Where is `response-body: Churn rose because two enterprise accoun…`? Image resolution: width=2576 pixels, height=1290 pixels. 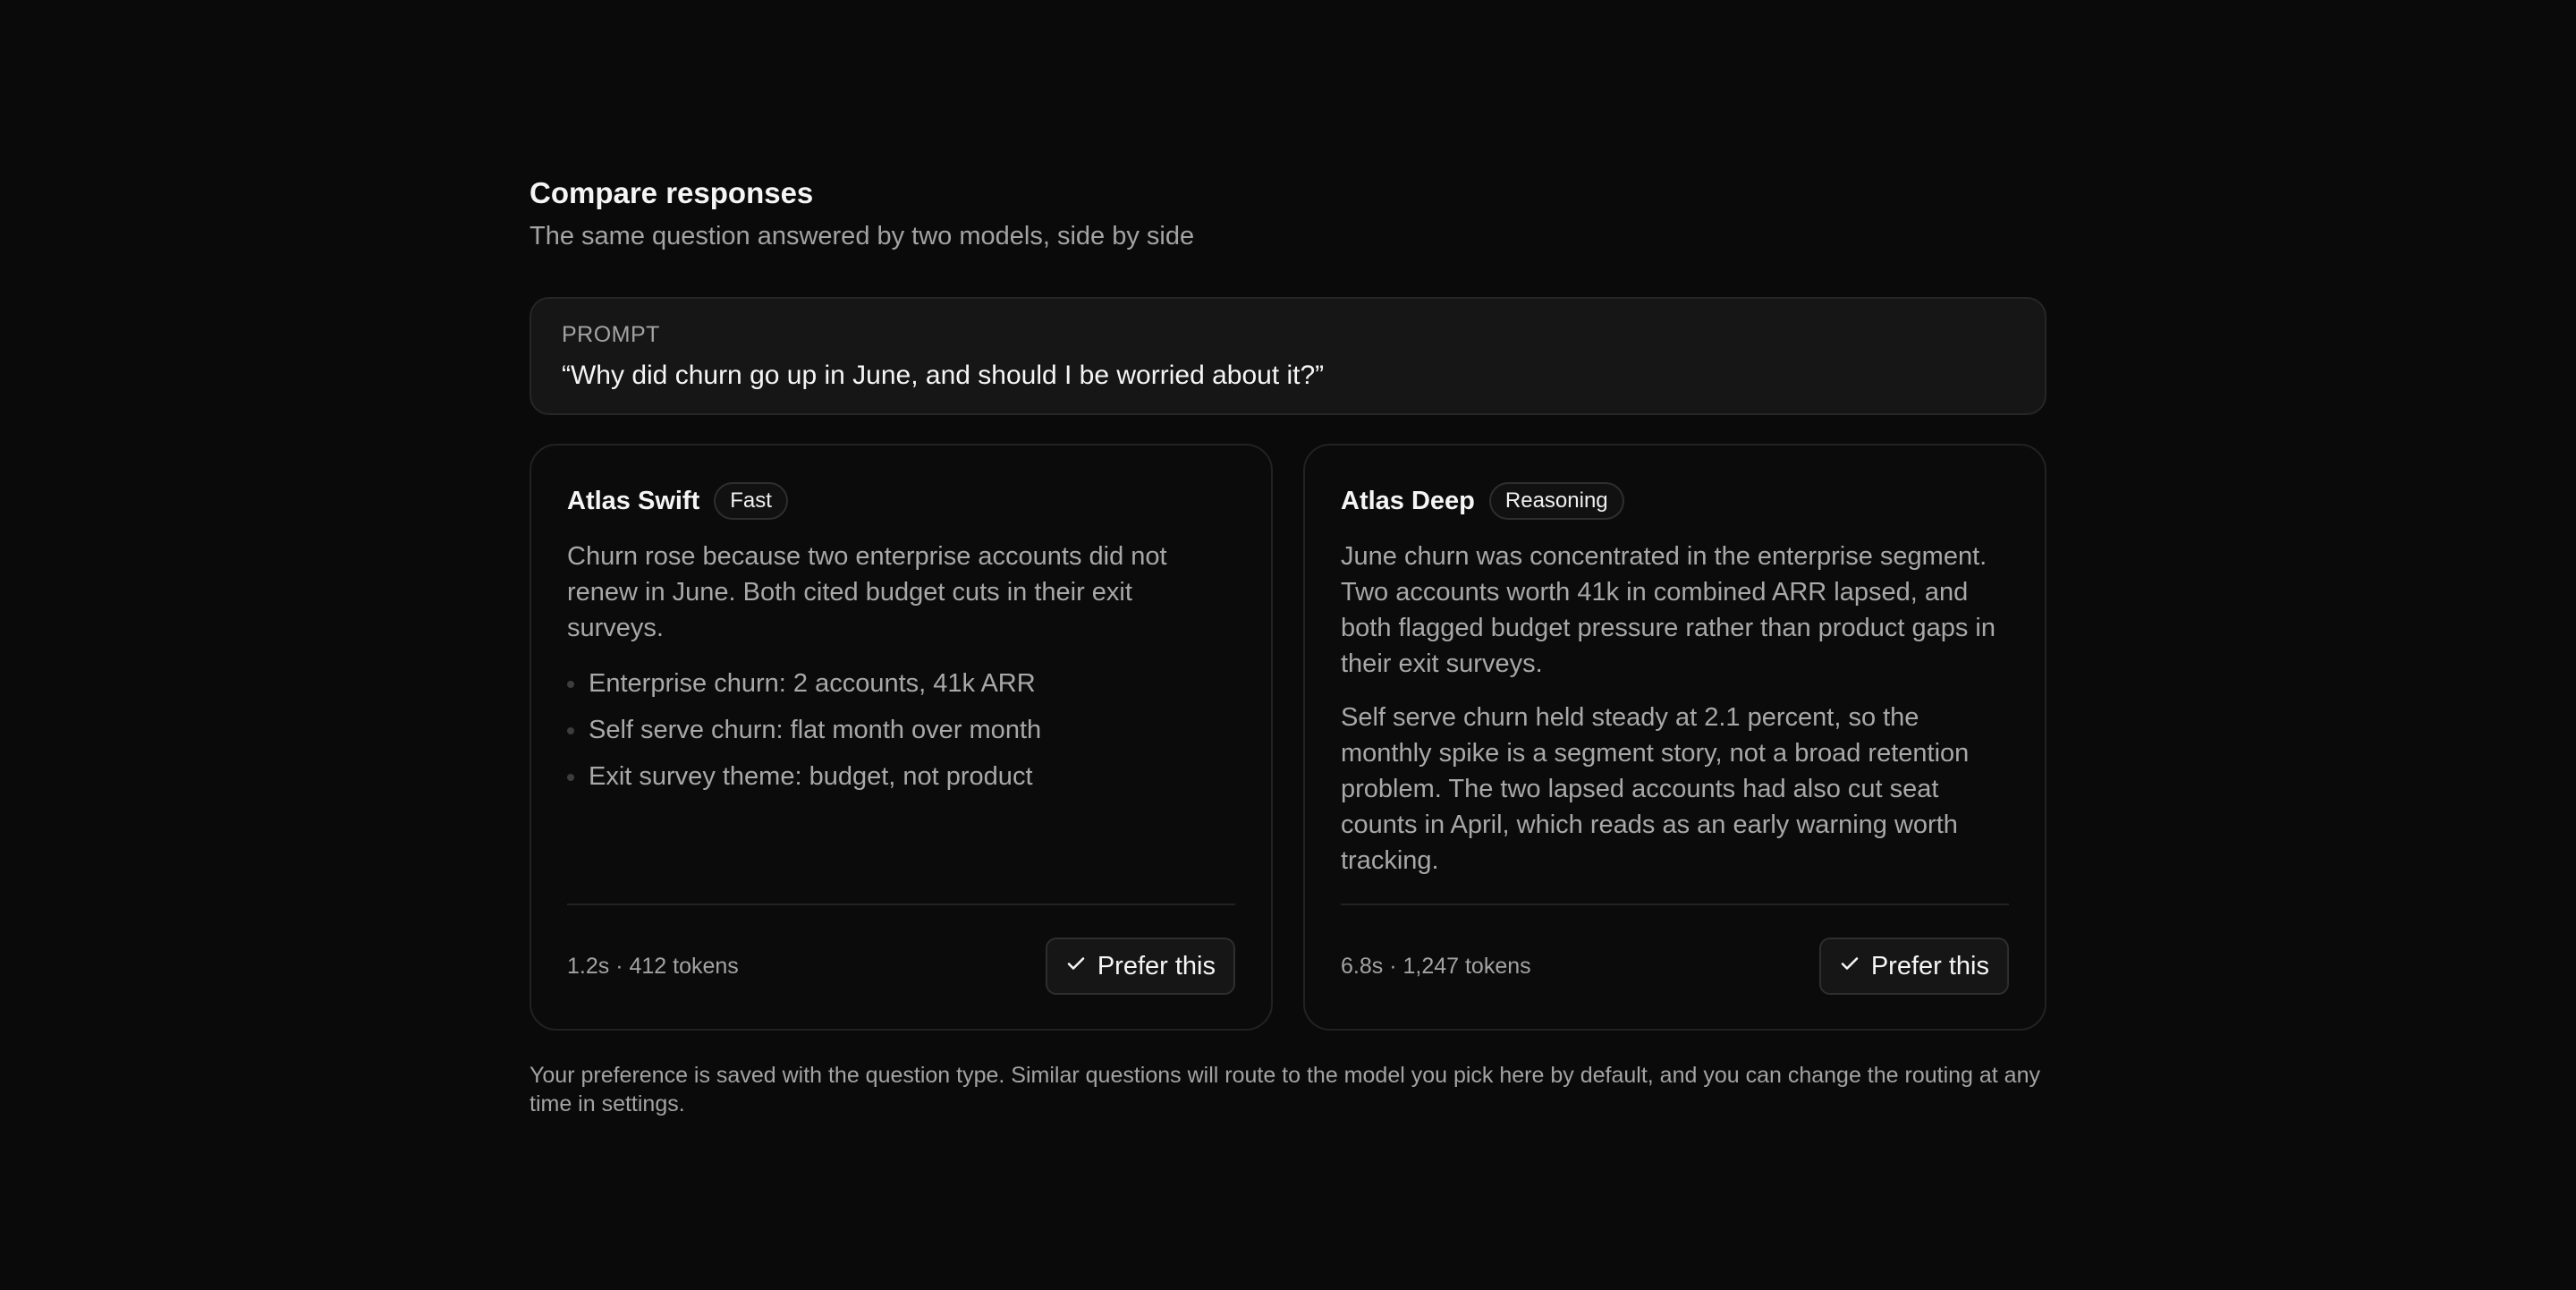 response-body: Churn rose because two enterprise accoun… is located at coordinates (880, 669).